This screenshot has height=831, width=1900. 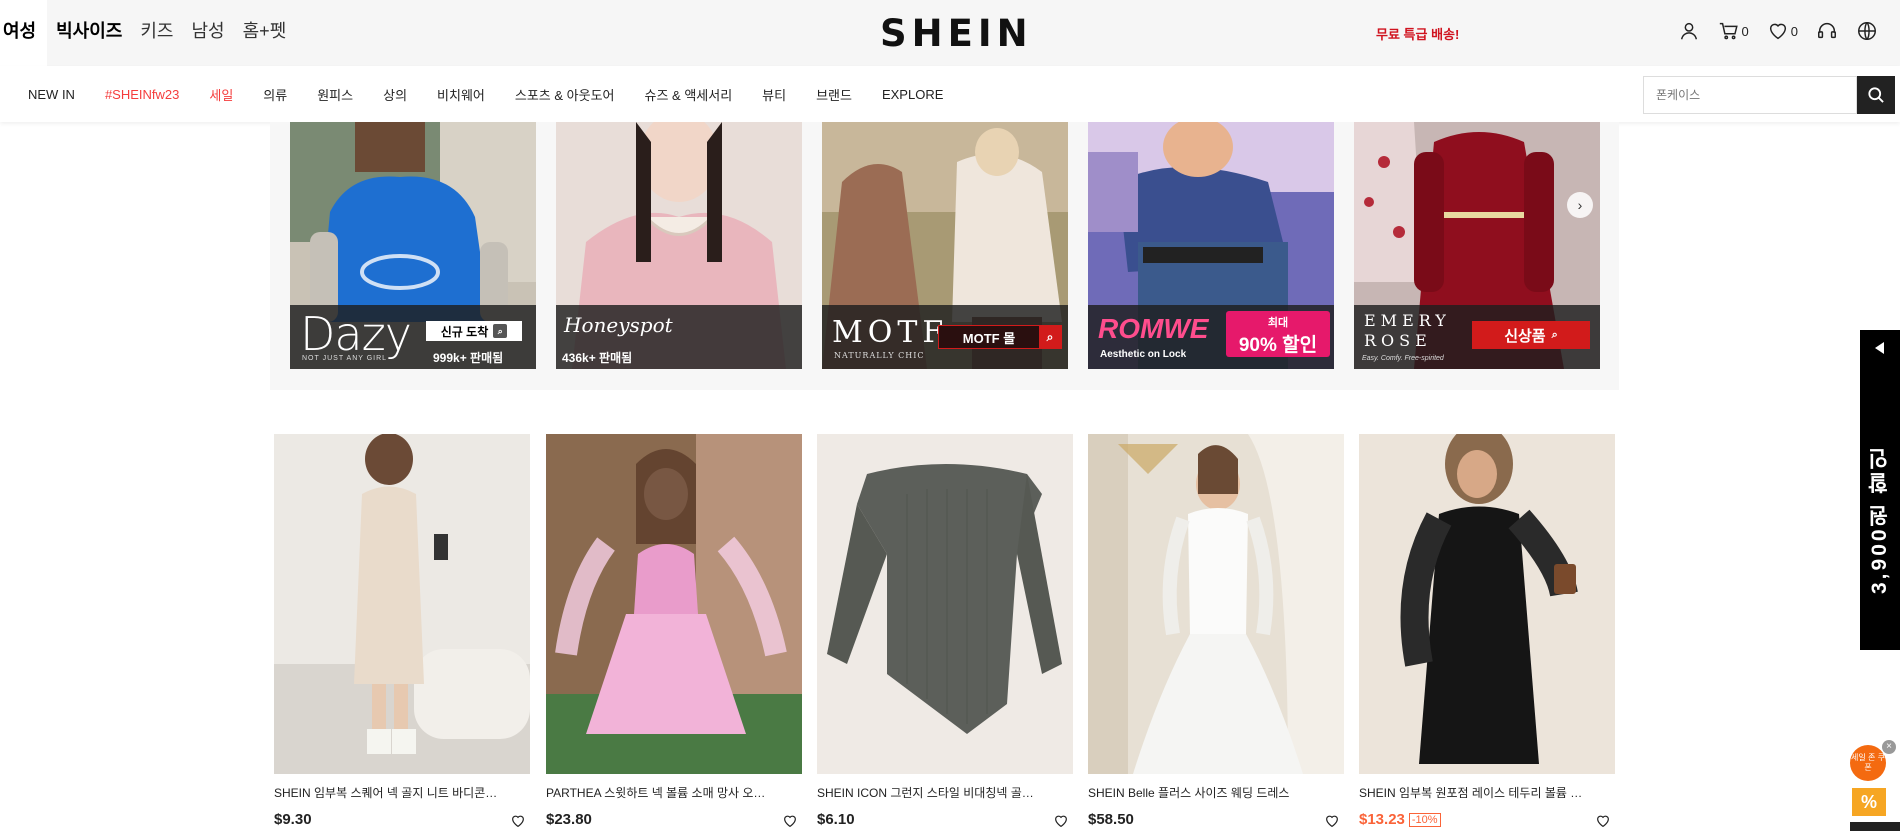 What do you see at coordinates (989, 338) in the screenshot?
I see `motf-cta-label: MOTF 몰` at bounding box center [989, 338].